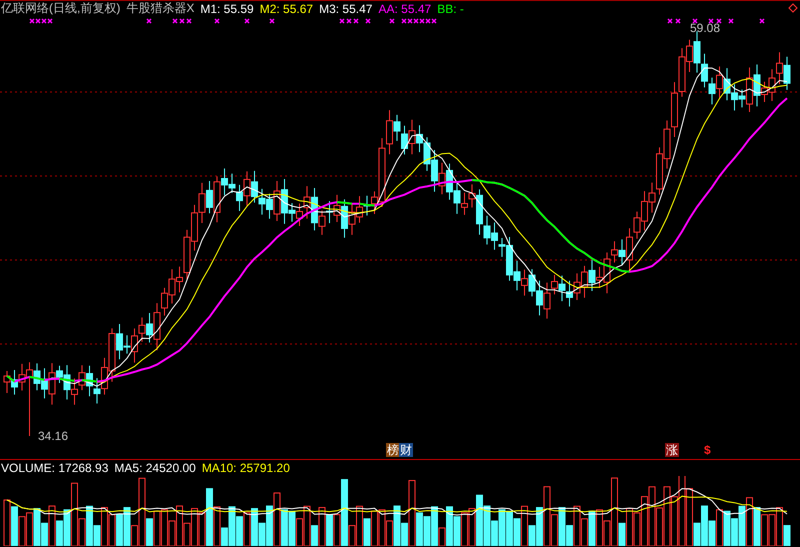 Image resolution: width=800 pixels, height=547 pixels. What do you see at coordinates (60, 8) in the screenshot?
I see `stock-title: 亿联网络(日线,前复权)` at bounding box center [60, 8].